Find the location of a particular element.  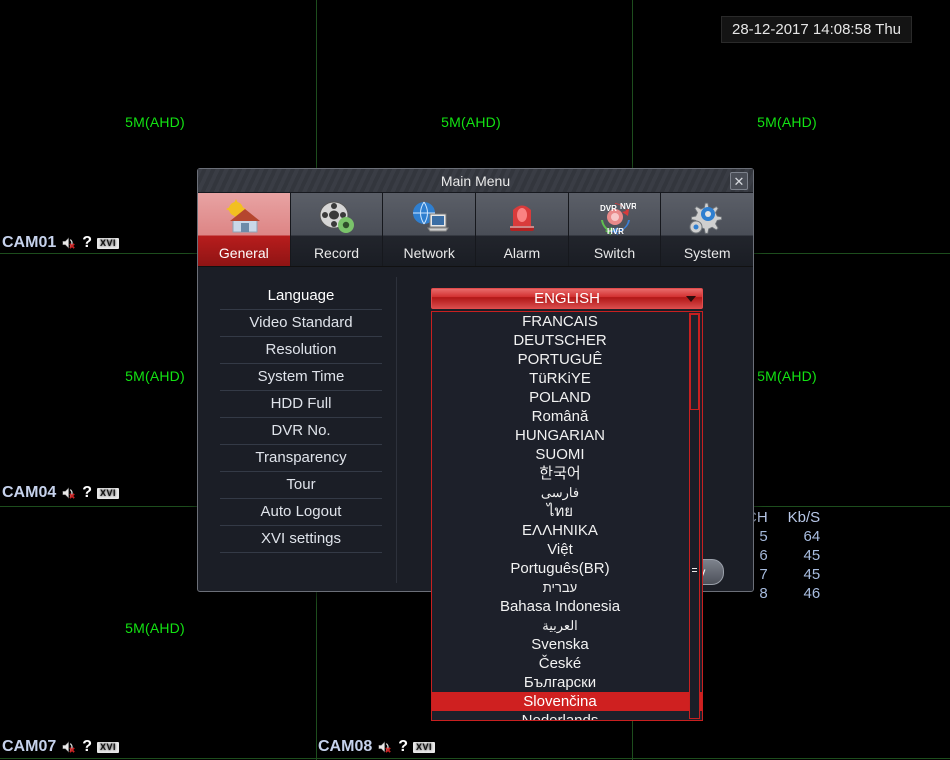

language-option: Slovenčina is located at coordinates (567, 701).